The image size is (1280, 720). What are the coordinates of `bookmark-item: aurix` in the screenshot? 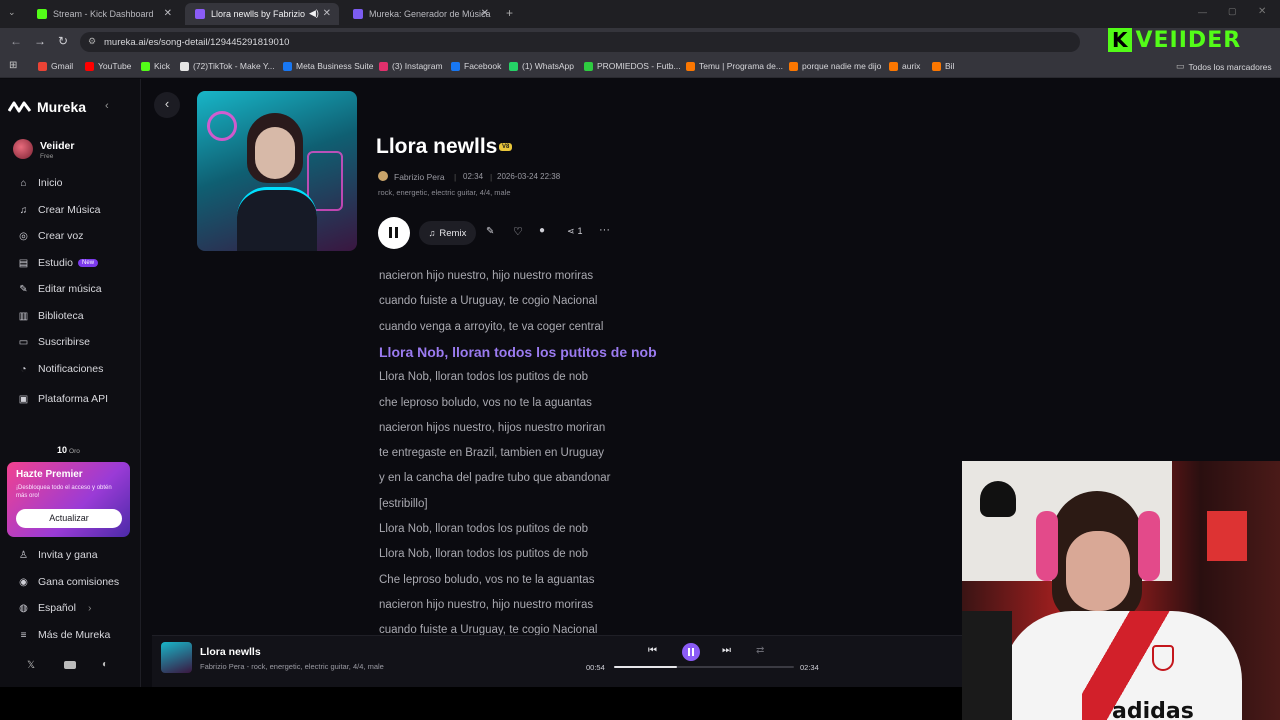 It's located at (904, 66).